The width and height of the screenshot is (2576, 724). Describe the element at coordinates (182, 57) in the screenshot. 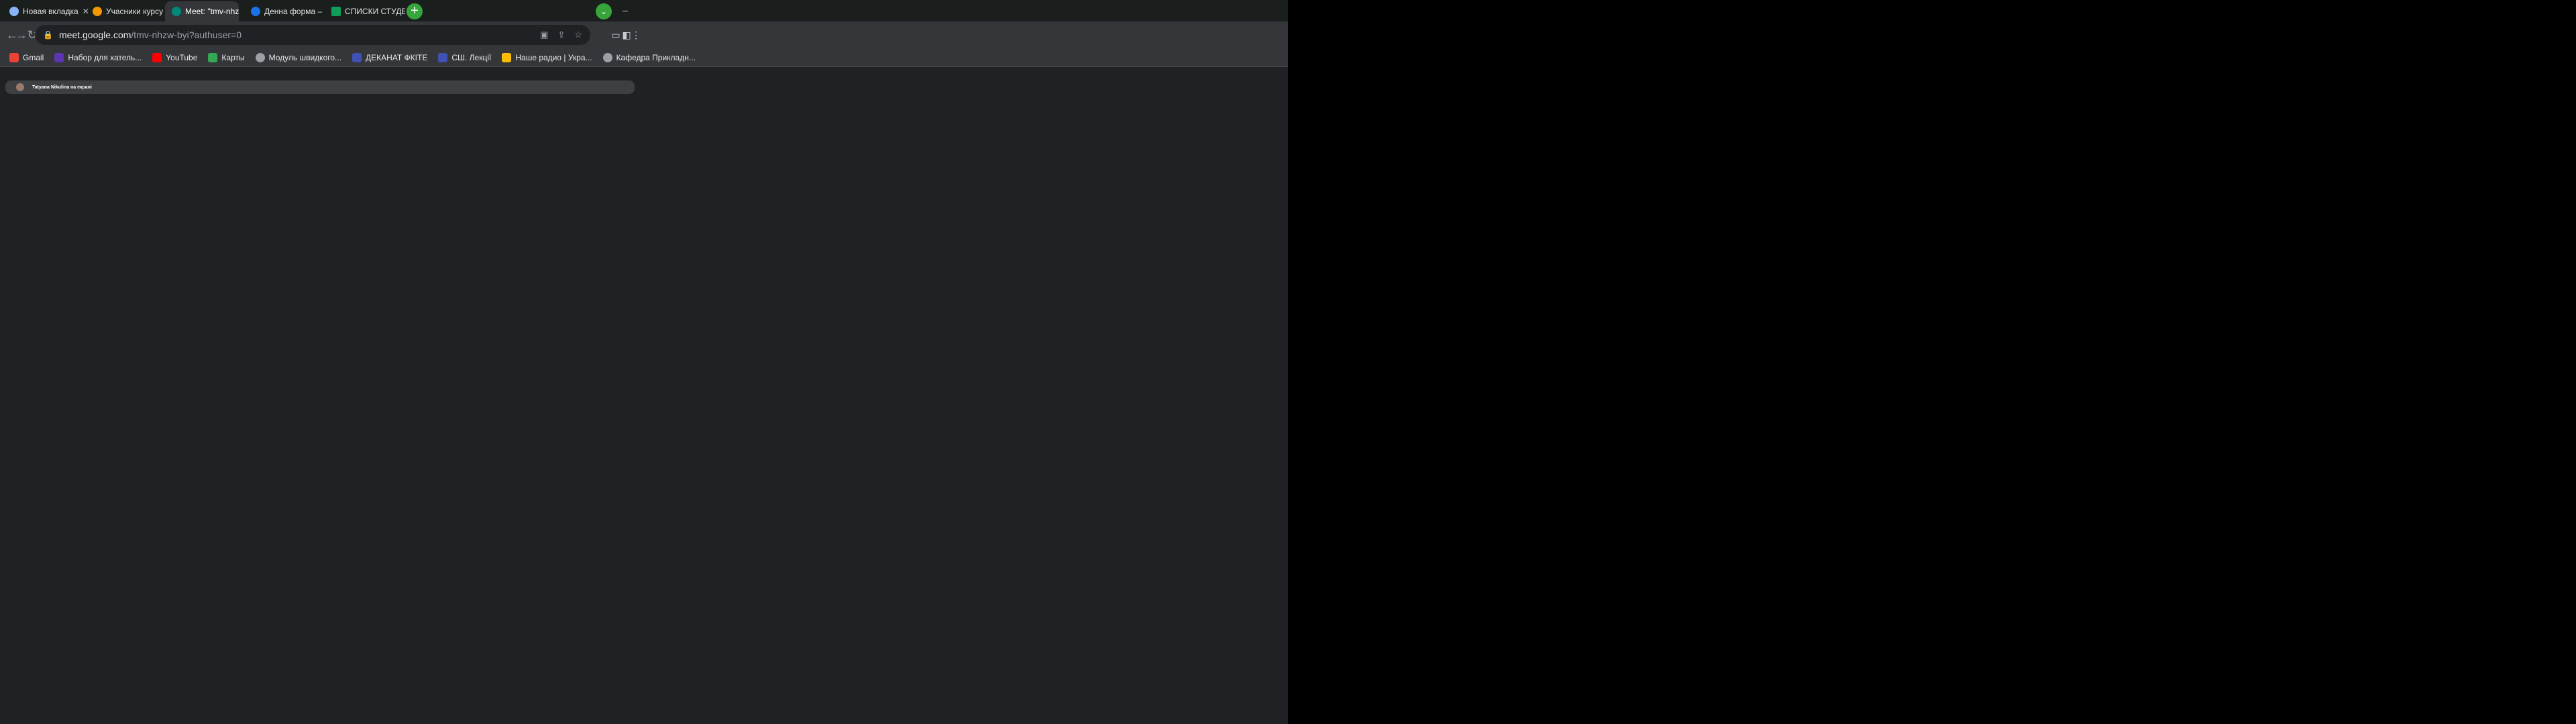

I see `bookmark-label: YouTube` at that location.